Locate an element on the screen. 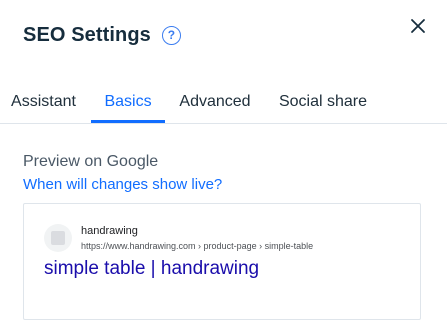 The height and width of the screenshot is (324, 447). globe-placeholder-icon is located at coordinates (58, 238).